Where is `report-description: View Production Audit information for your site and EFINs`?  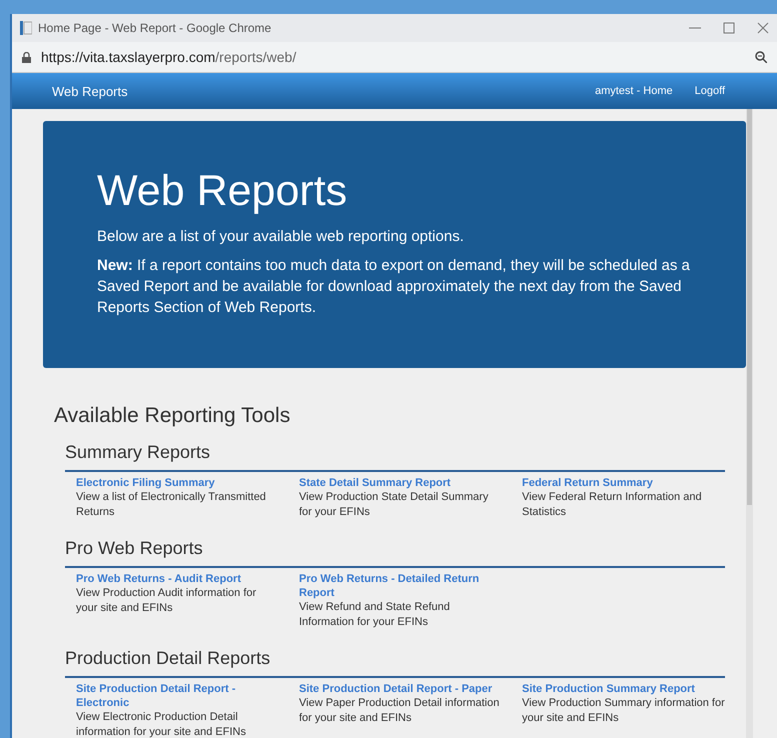
report-description: View Production Audit information for your site and EFINs is located at coordinates (167, 601).